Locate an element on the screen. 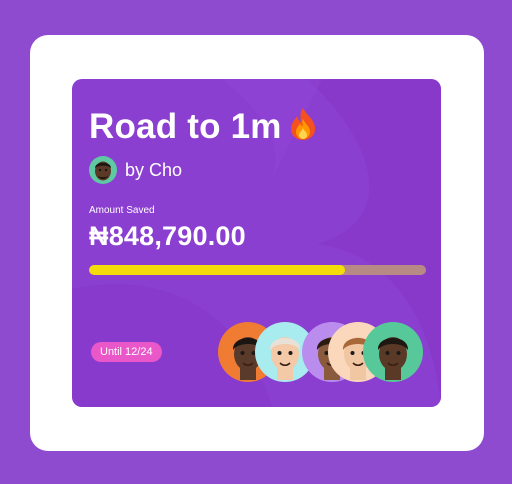 The height and width of the screenshot is (484, 512). savings-progress-bar is located at coordinates (257, 270).